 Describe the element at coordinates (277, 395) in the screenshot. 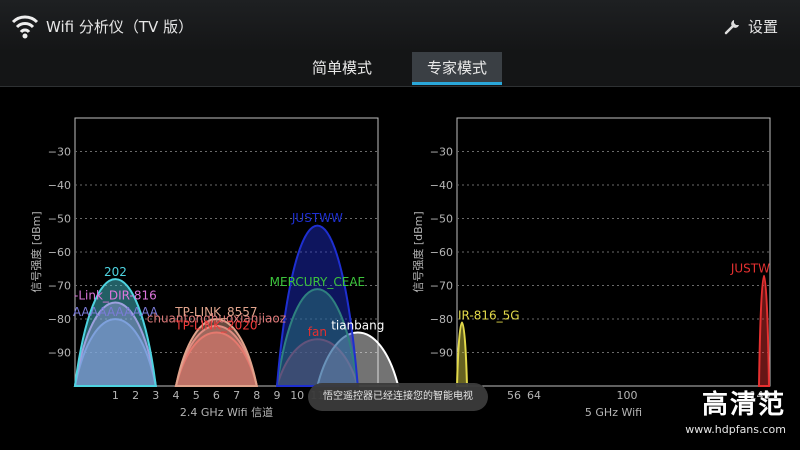

I see `x-tick-label: 9` at that location.